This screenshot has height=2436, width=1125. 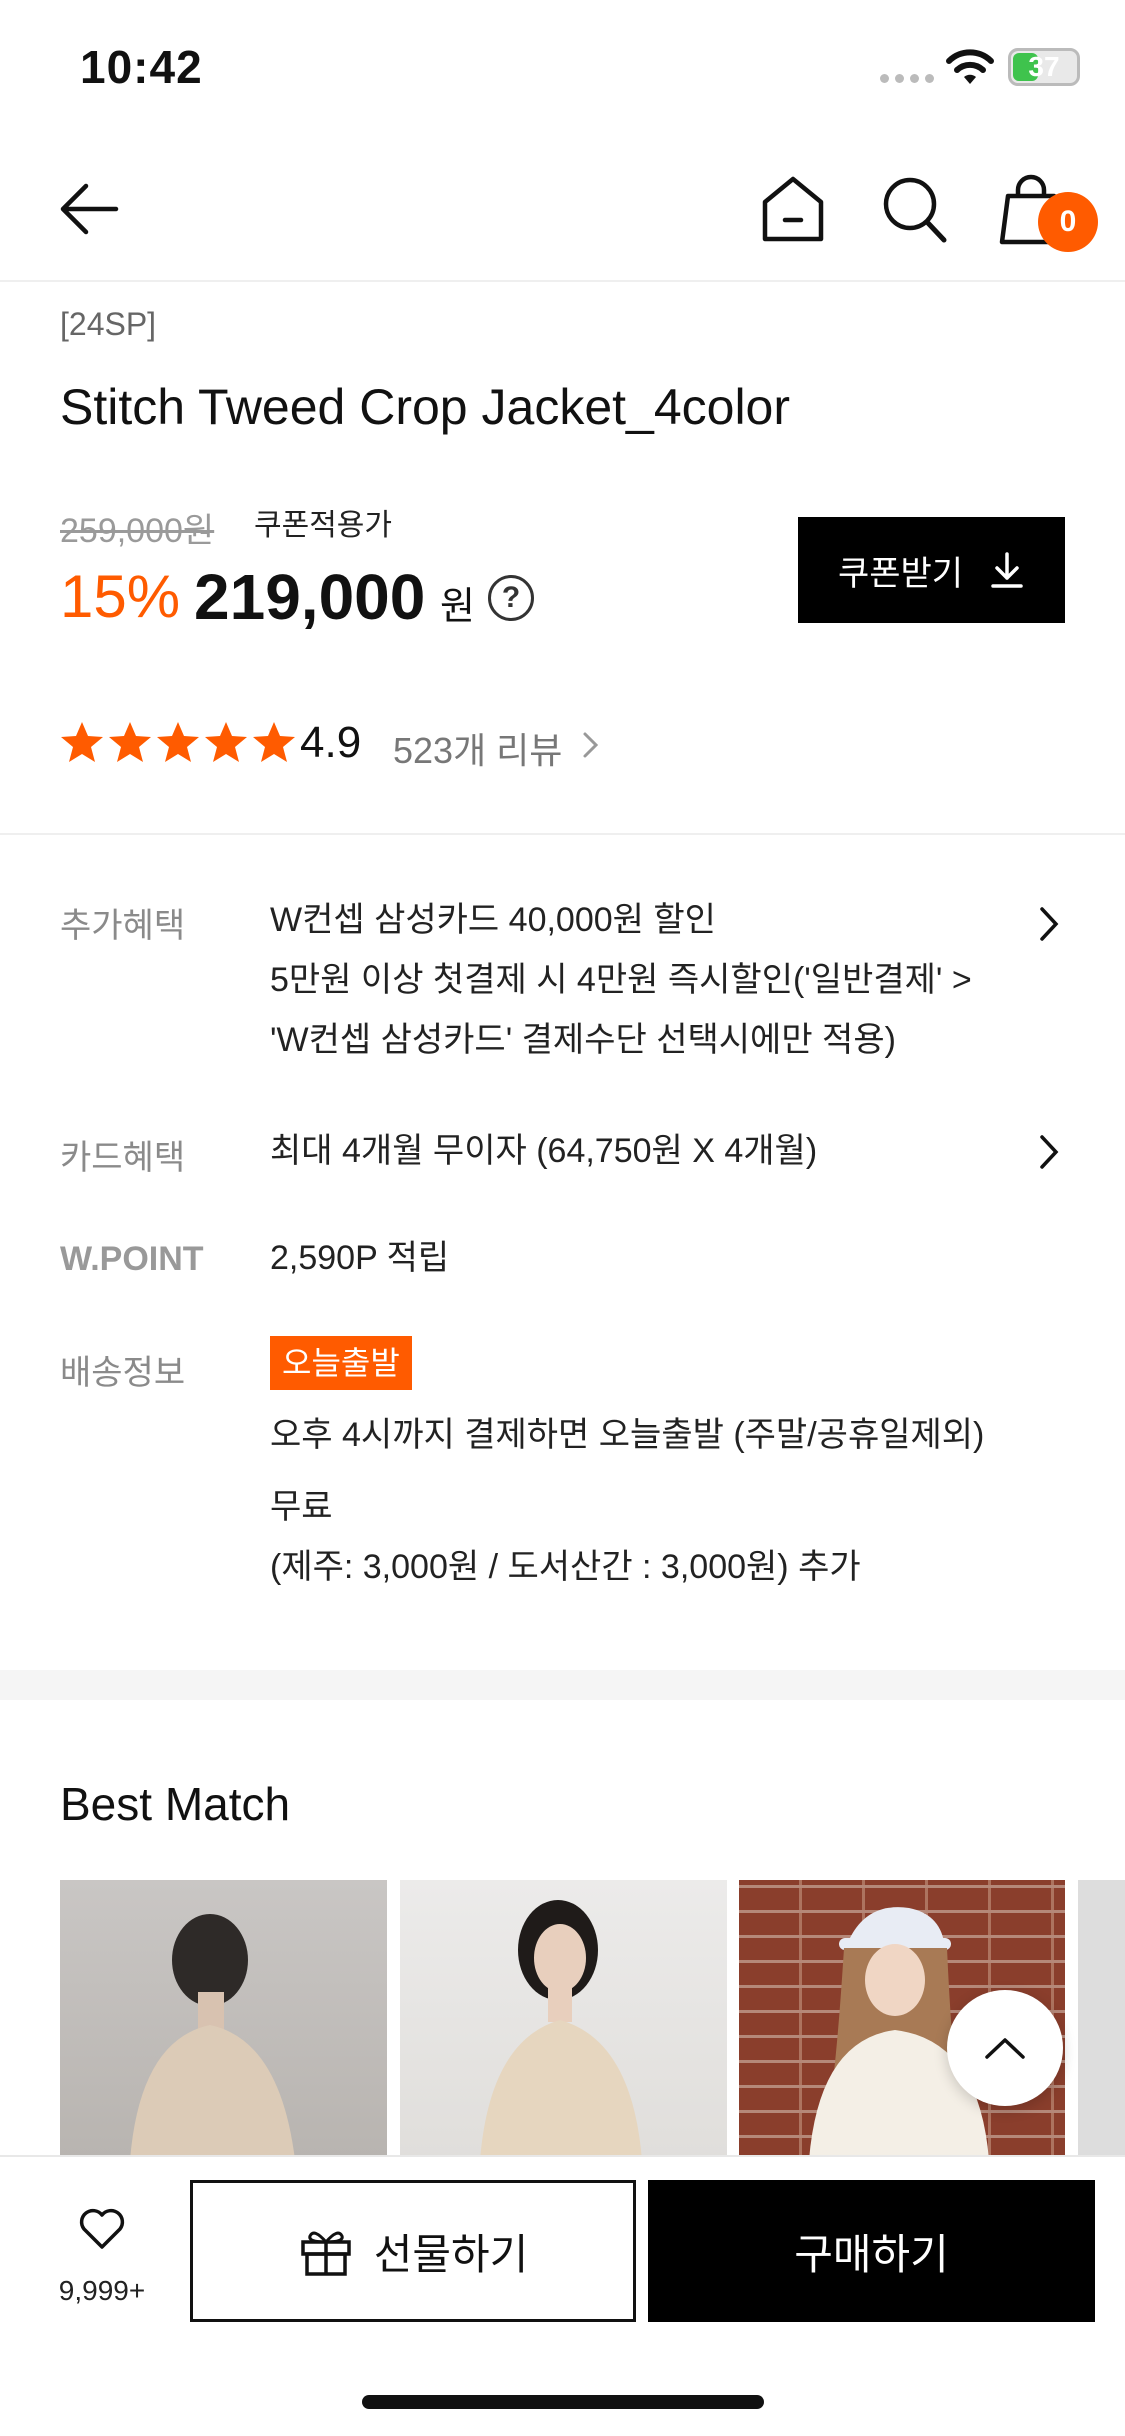 I want to click on download-icon, so click(x=1007, y=570).